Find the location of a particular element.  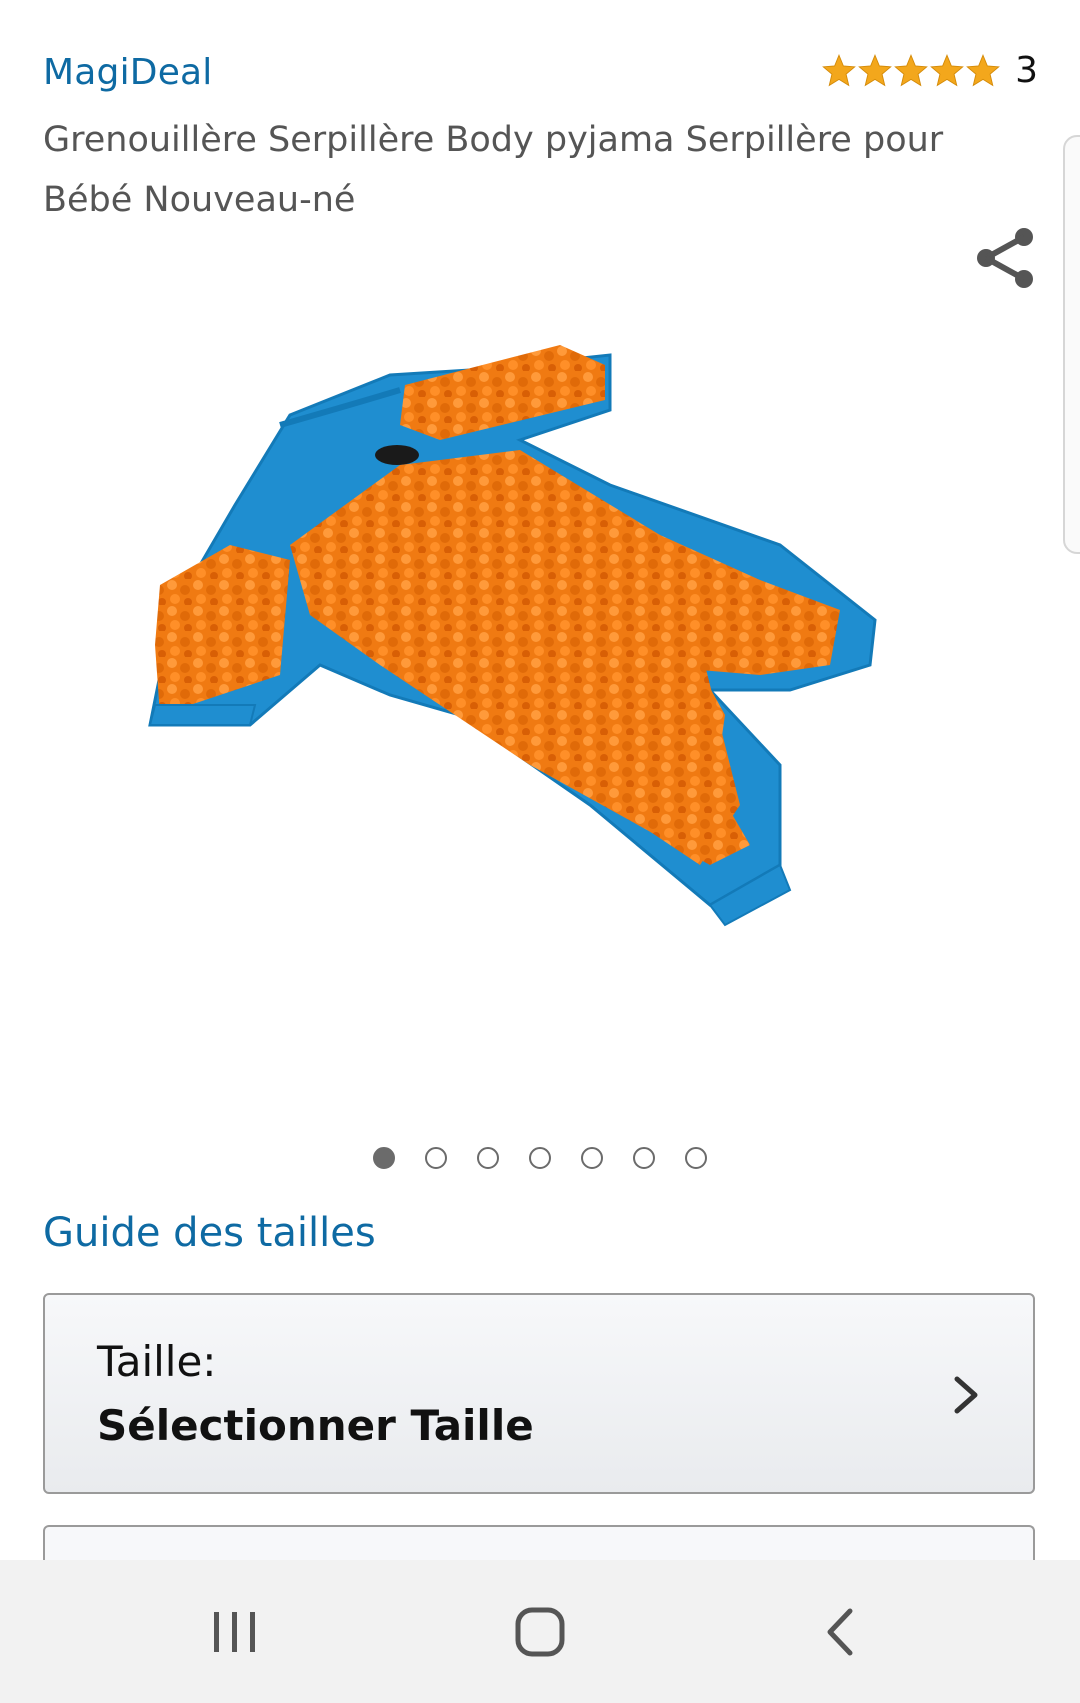

size-selector-button: Taille: Sélectionner Taille is located at coordinates (539, 1393).